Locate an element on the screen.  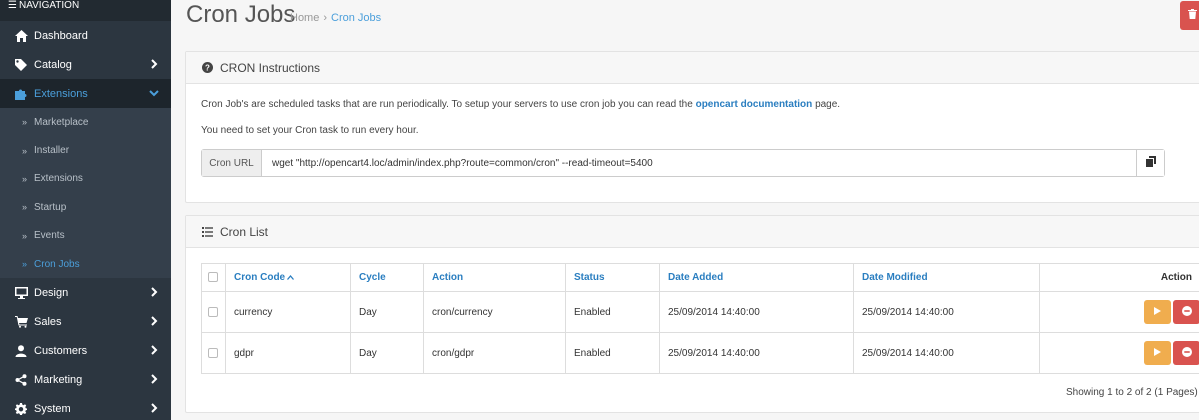
sidebar-item-customers: Customers is located at coordinates (85, 350).